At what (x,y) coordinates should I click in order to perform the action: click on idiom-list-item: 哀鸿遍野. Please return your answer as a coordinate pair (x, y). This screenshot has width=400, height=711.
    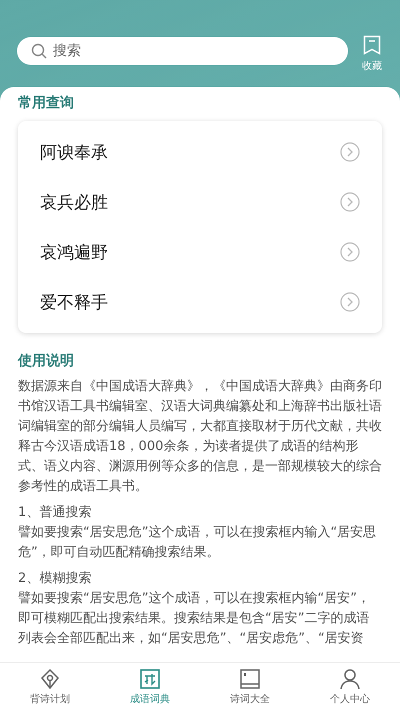
    Looking at the image, I should click on (200, 252).